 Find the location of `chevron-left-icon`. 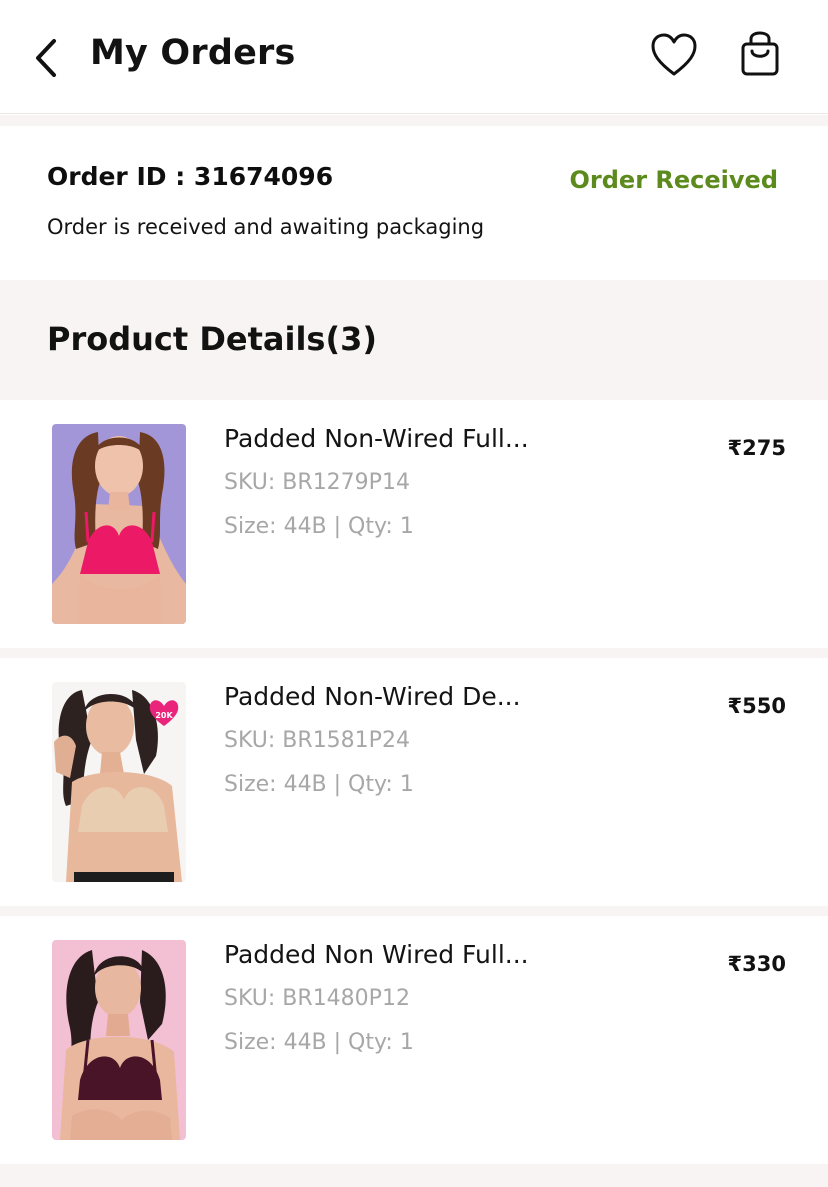

chevron-left-icon is located at coordinates (46, 58).